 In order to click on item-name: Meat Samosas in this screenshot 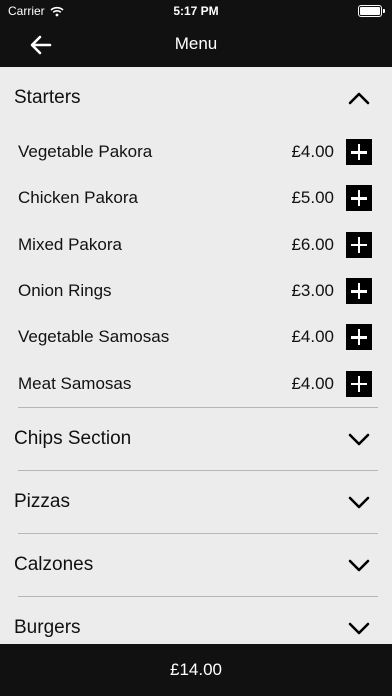, I will do `click(75, 383)`.